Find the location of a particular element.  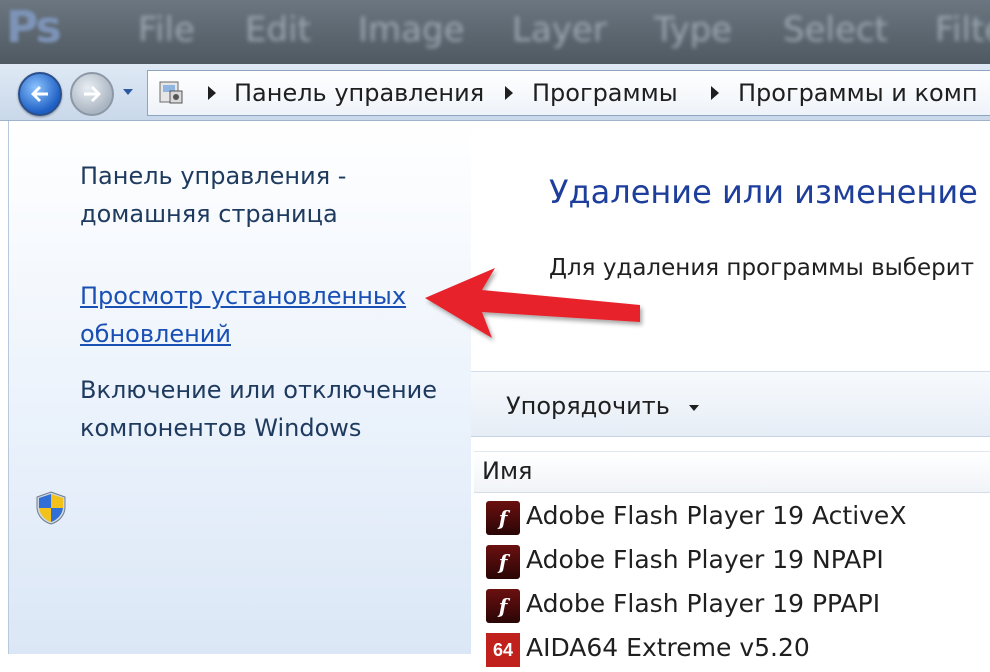

ps-menu-file: File is located at coordinates (166, 30).